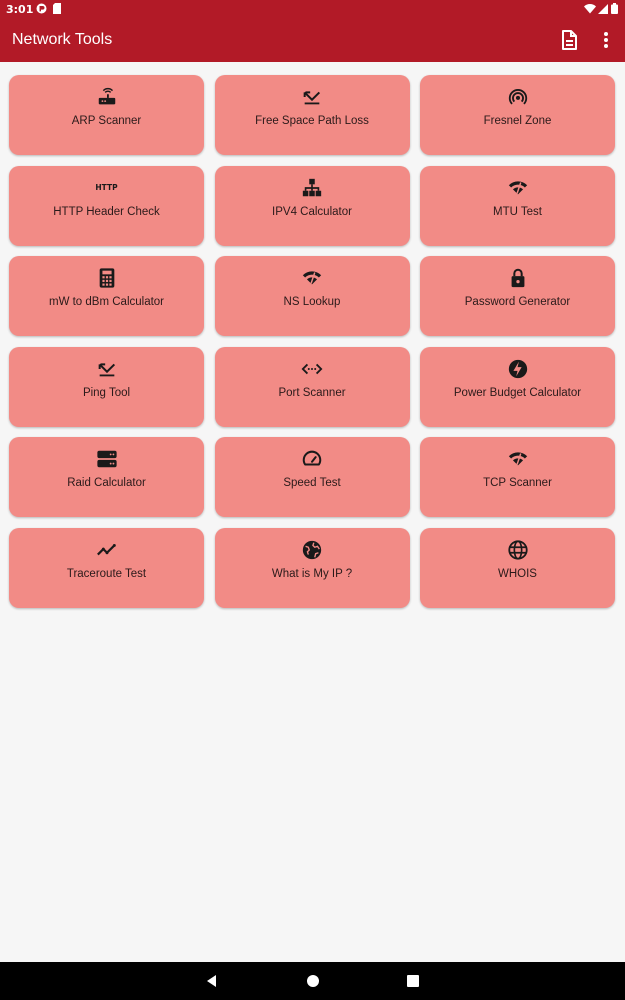  What do you see at coordinates (106, 187) in the screenshot?
I see `http-icon: HTTP` at bounding box center [106, 187].